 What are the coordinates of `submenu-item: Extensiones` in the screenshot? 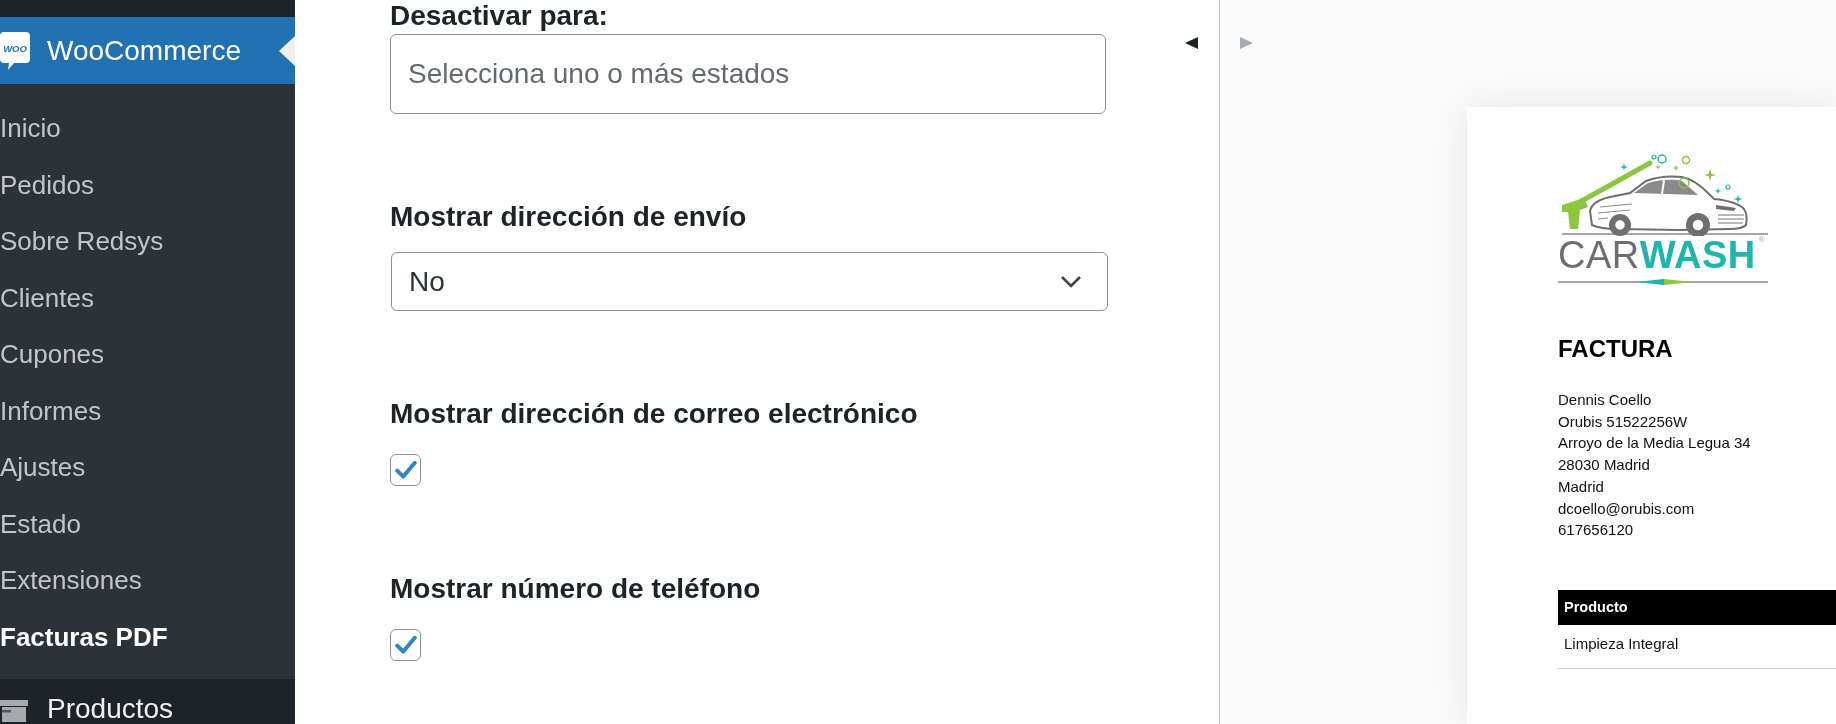 It's located at (147, 580).